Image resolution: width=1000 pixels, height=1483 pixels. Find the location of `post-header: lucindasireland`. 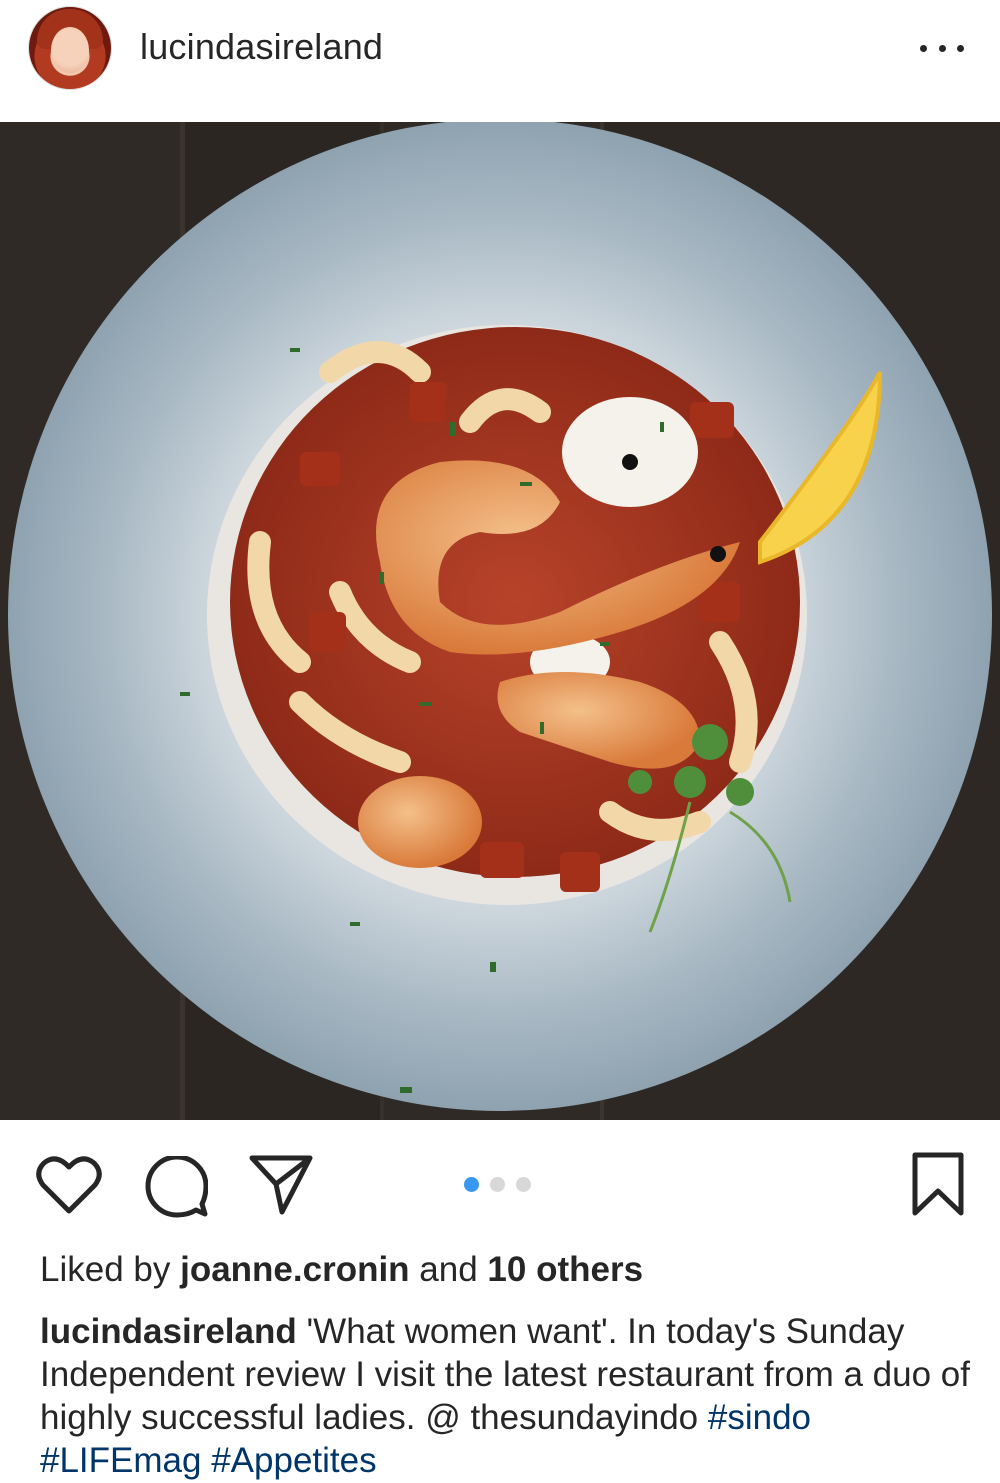

post-header: lucindasireland is located at coordinates (500, 61).